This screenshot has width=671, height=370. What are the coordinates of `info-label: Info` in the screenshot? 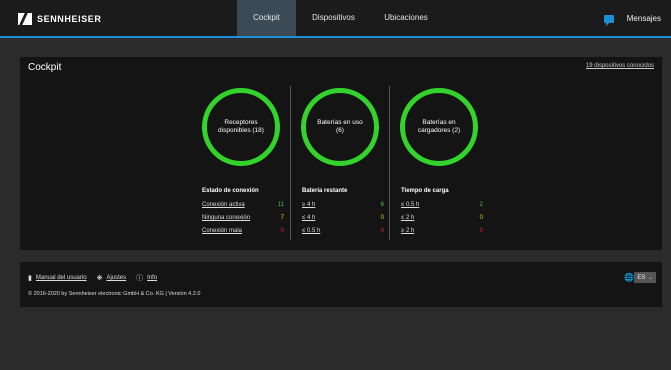 It's located at (152, 278).